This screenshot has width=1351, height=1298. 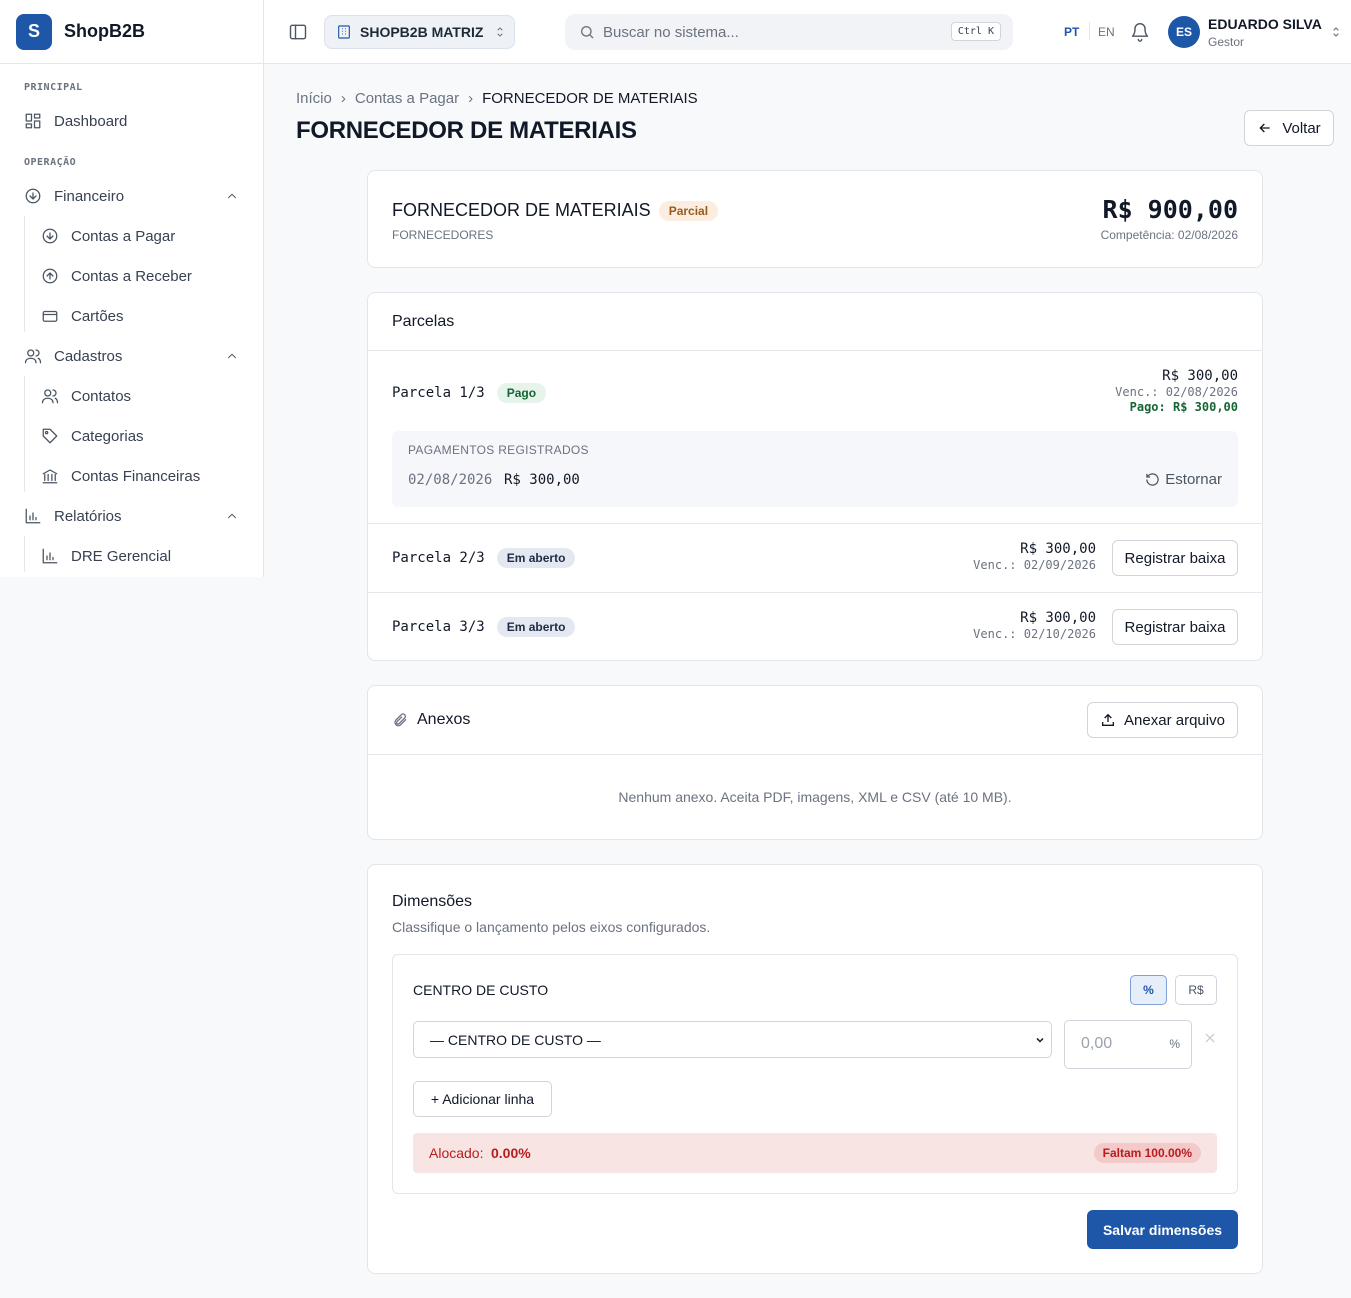 I want to click on breadcrumb-section: Contas a Pagar, so click(x=407, y=98).